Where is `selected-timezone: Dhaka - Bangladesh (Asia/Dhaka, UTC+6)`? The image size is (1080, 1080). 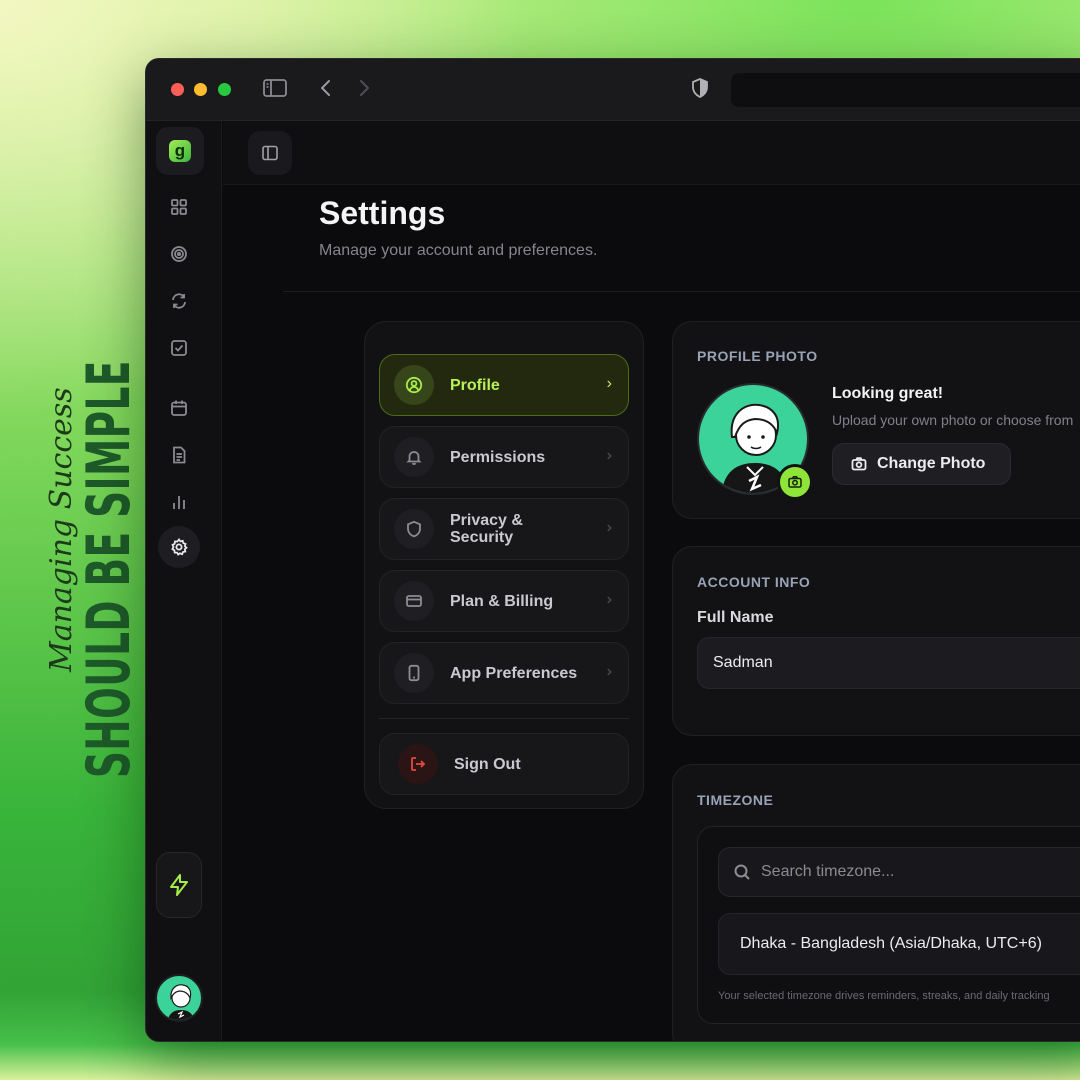
selected-timezone: Dhaka - Bangladesh (Asia/Dhaka, UTC+6) is located at coordinates (899, 944).